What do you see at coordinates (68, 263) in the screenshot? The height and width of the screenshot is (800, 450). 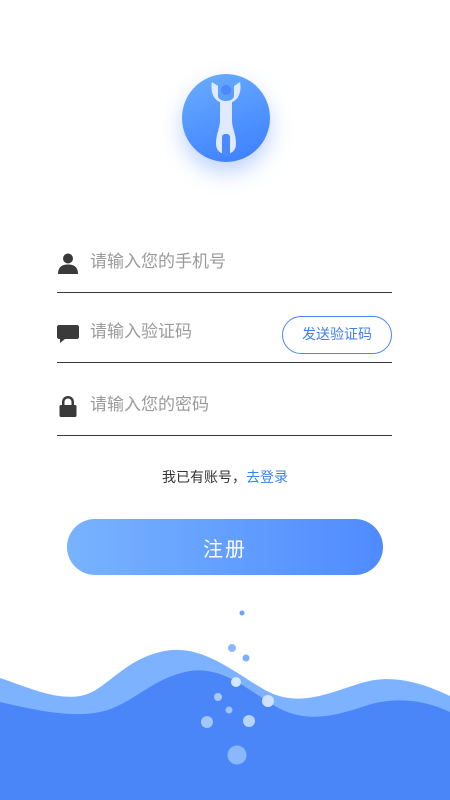 I see `user-icon` at bounding box center [68, 263].